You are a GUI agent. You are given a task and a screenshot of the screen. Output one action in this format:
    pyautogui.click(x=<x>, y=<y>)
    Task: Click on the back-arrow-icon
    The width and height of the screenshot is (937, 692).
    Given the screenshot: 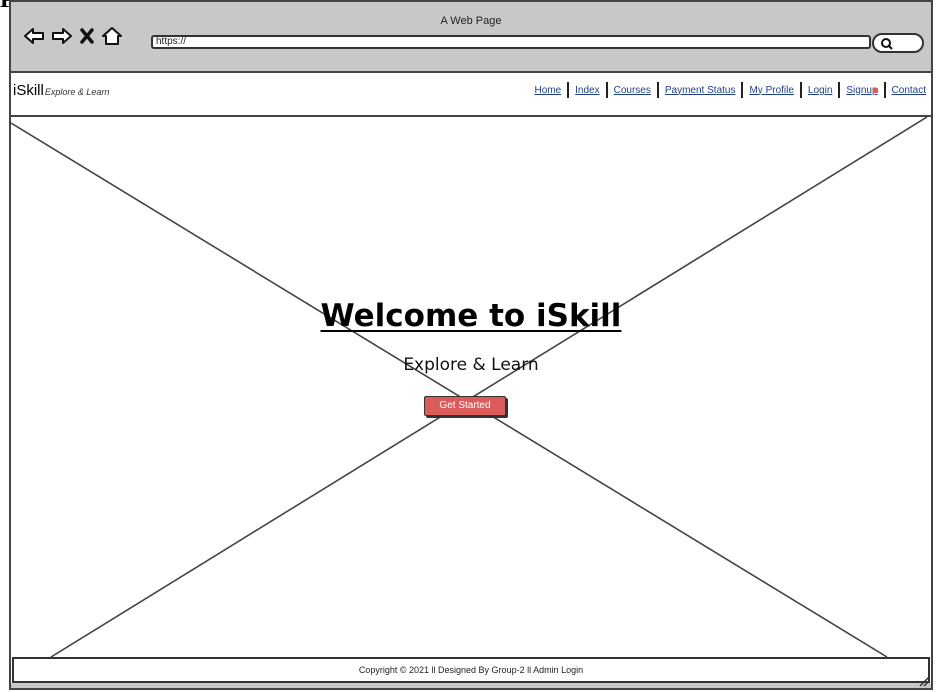 What is the action you would take?
    pyautogui.click(x=34, y=36)
    